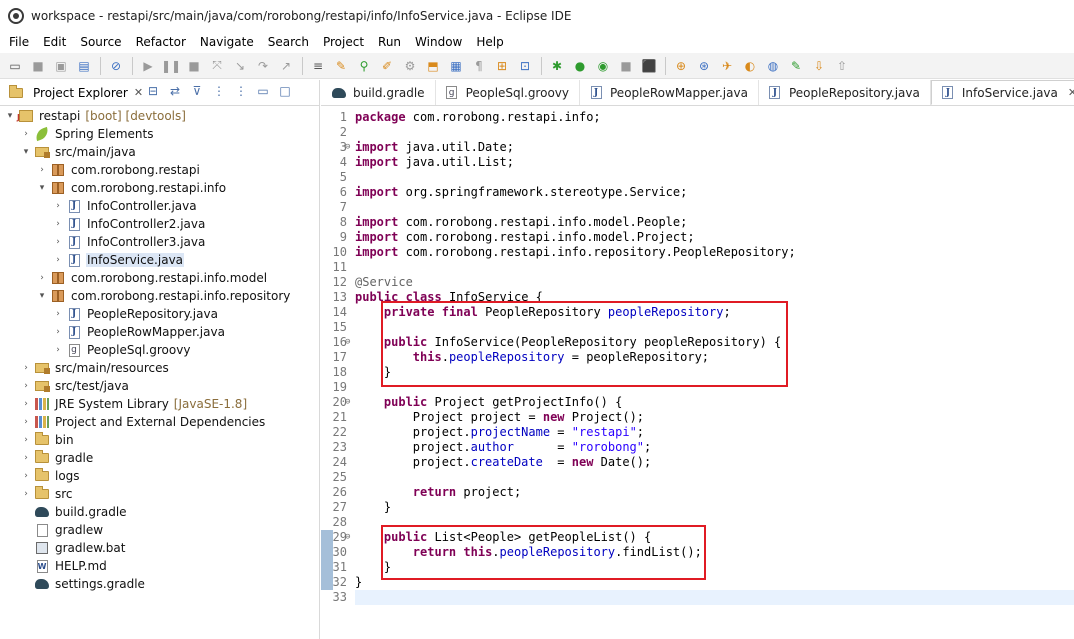  Describe the element at coordinates (703, 387) in the screenshot. I see `code-line: 19` at that location.